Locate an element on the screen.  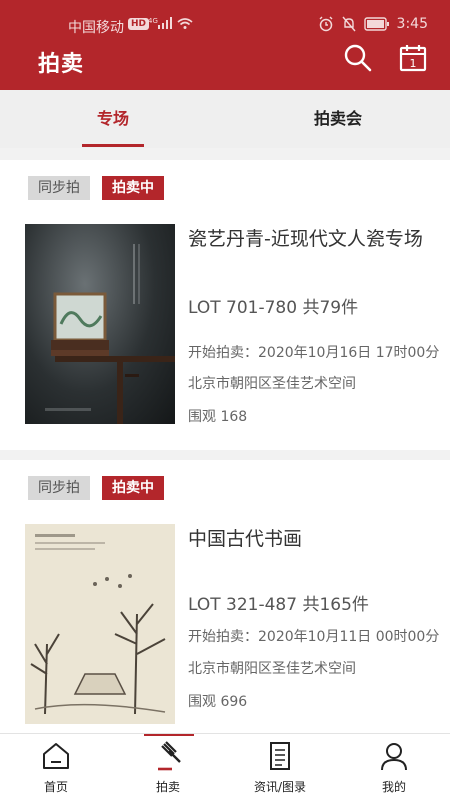
calendar-day: 1 is located at coordinates (413, 63).